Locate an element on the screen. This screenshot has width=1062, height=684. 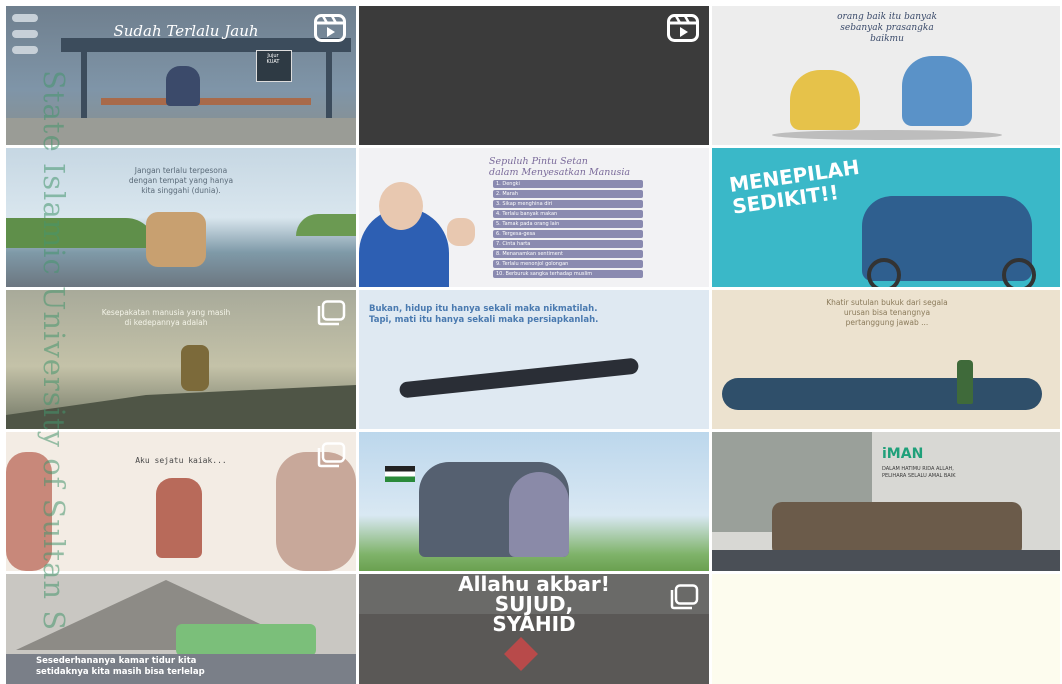
scooter-rider is located at coordinates (176, 239).